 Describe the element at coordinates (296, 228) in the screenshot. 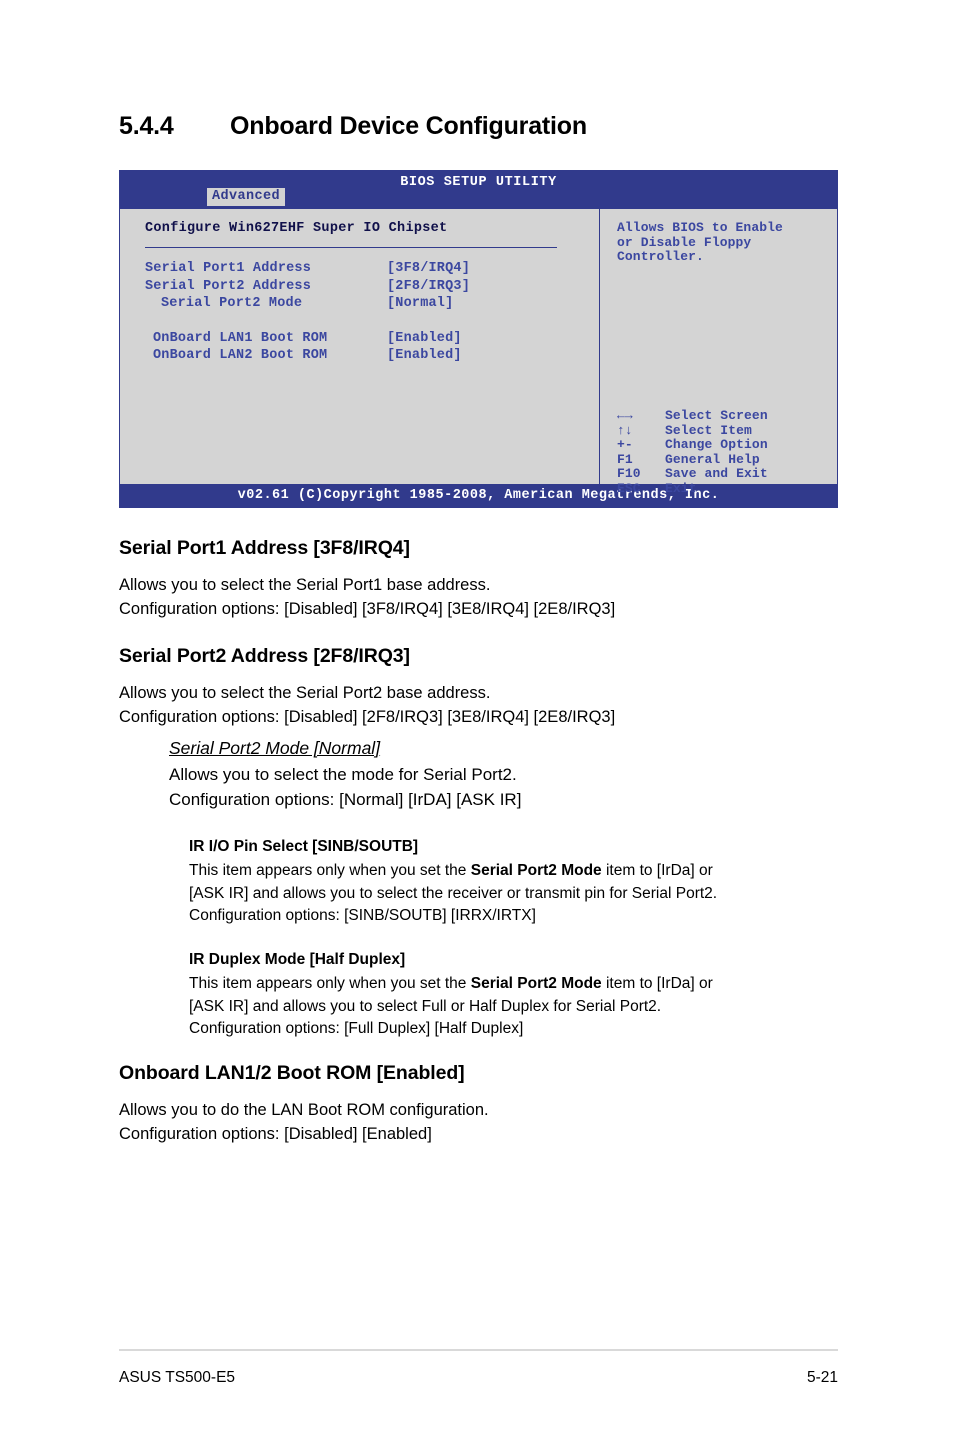

I see `bios-config-title: Configure Win627EHF Super IO Chipset` at that location.